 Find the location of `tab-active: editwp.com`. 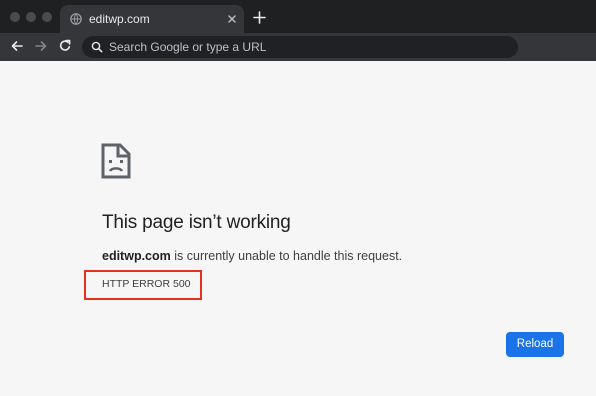

tab-active: editwp.com is located at coordinates (152, 19).